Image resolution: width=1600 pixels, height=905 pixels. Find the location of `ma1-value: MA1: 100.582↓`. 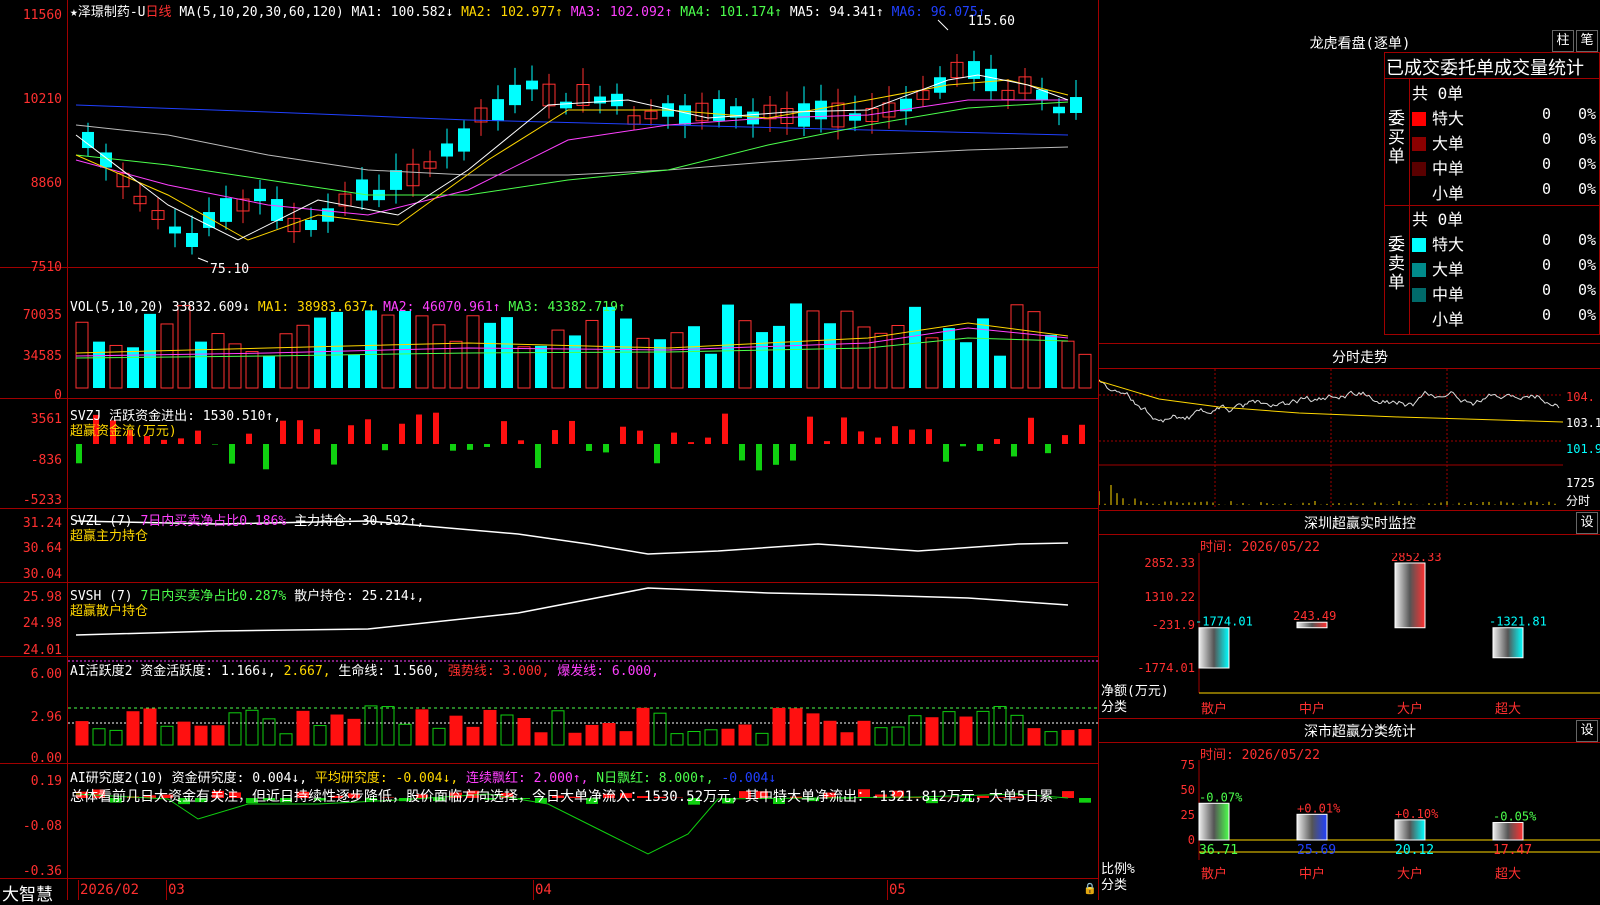

ma1-value: MA1: 100.582↓ is located at coordinates (403, 12).